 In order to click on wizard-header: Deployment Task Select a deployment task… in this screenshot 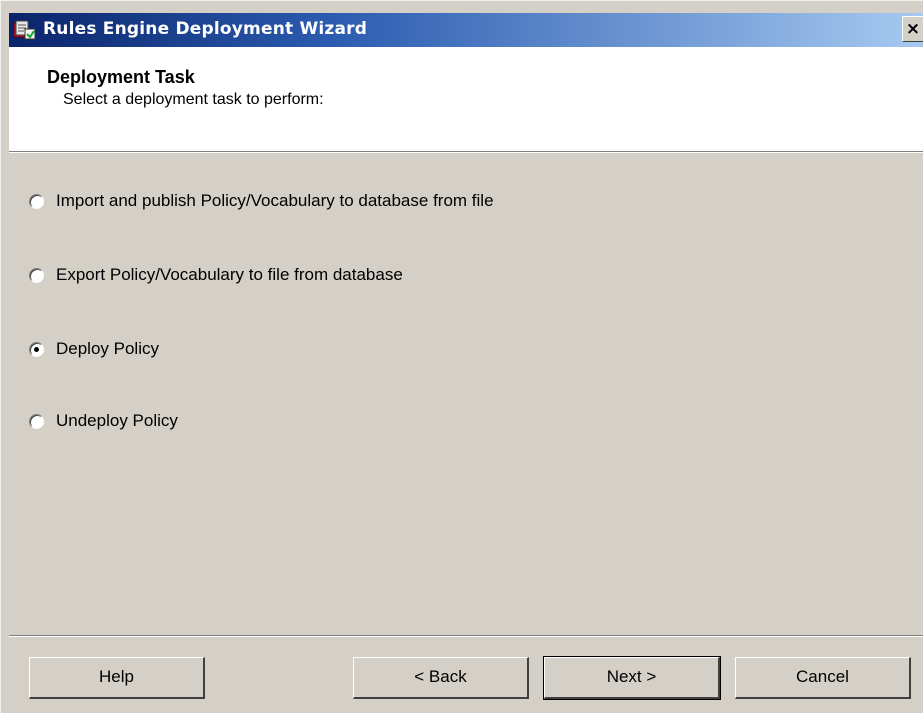, I will do `click(466, 99)`.